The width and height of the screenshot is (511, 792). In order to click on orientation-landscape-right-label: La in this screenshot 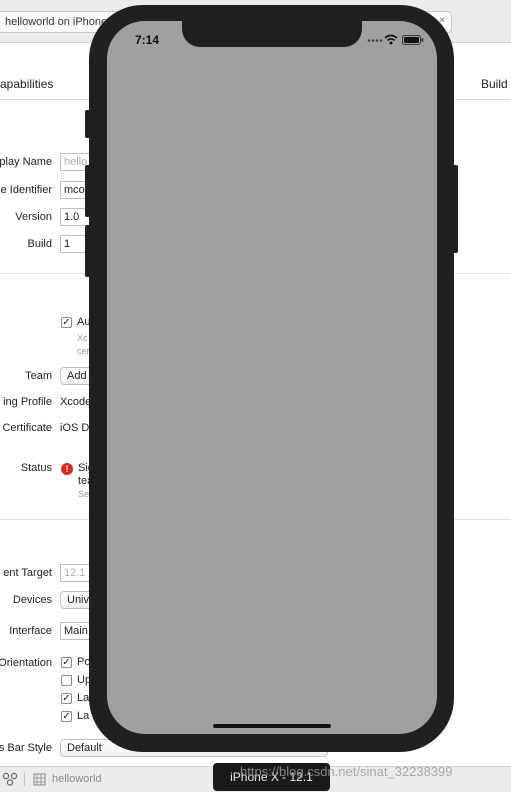, I will do `click(83, 716)`.